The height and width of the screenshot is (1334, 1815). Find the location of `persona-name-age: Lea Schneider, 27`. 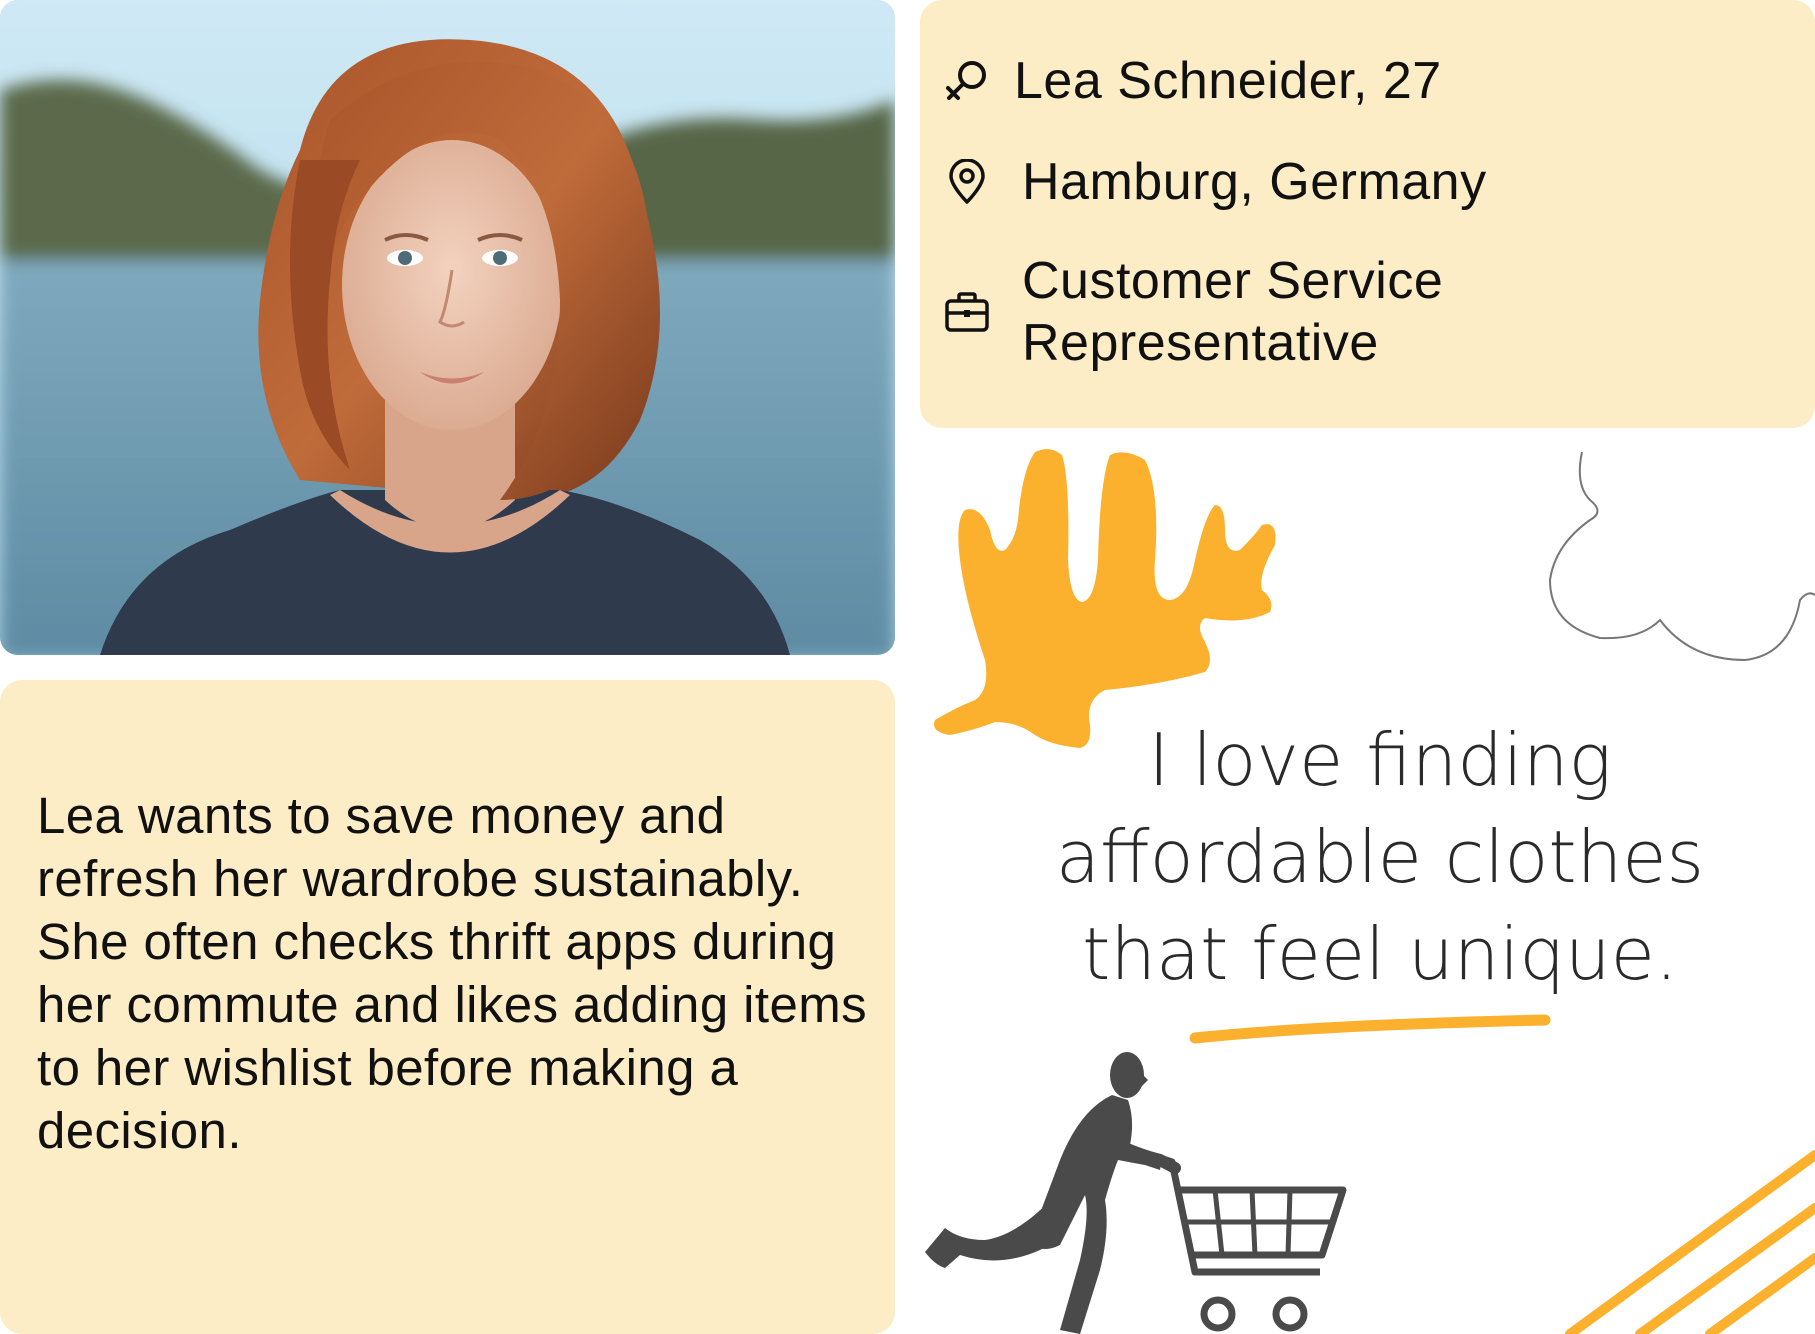

persona-name-age: Lea Schneider, 27 is located at coordinates (1228, 81).